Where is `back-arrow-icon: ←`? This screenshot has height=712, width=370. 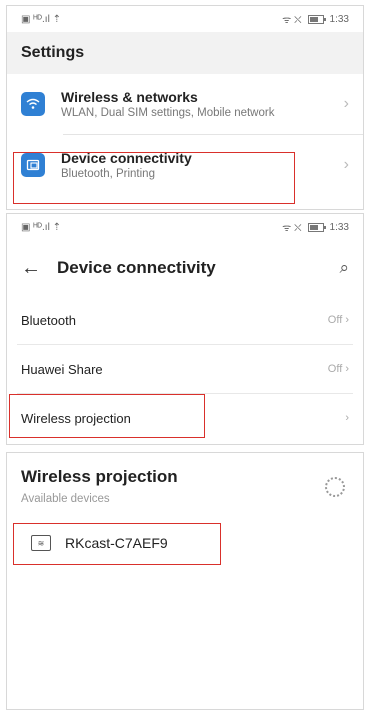
back-arrow-icon: ← is located at coordinates (34, 268).